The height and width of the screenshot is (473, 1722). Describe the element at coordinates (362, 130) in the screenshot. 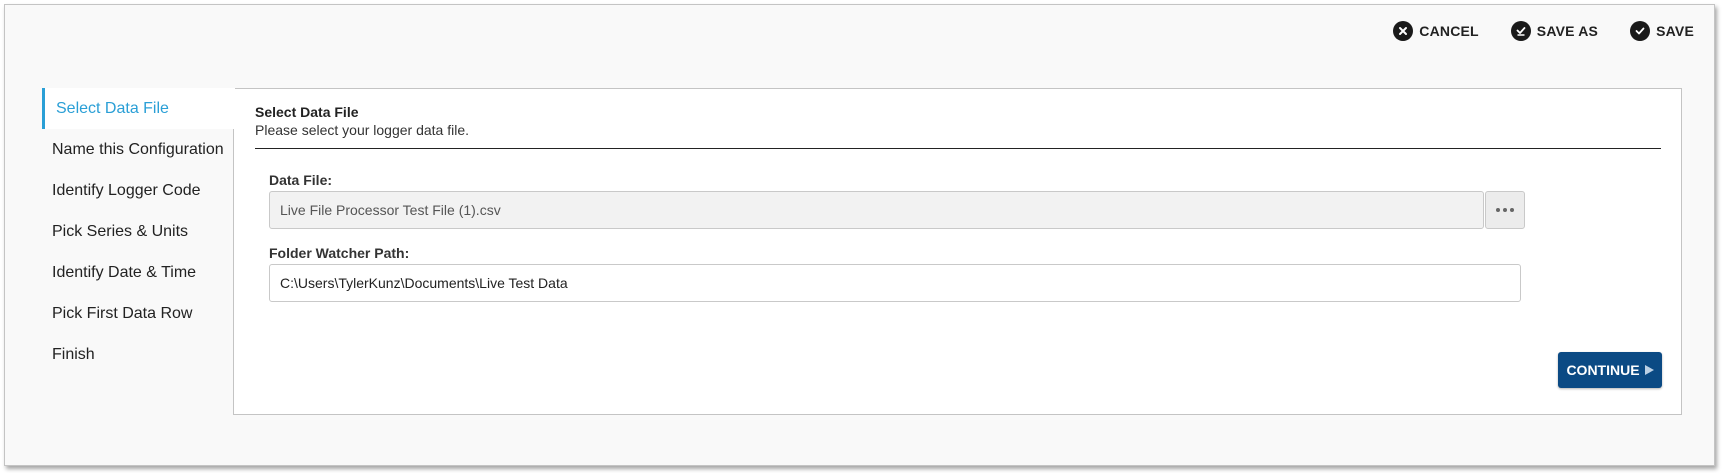

I see `panel-subtitle: Please select your logger data file.` at that location.